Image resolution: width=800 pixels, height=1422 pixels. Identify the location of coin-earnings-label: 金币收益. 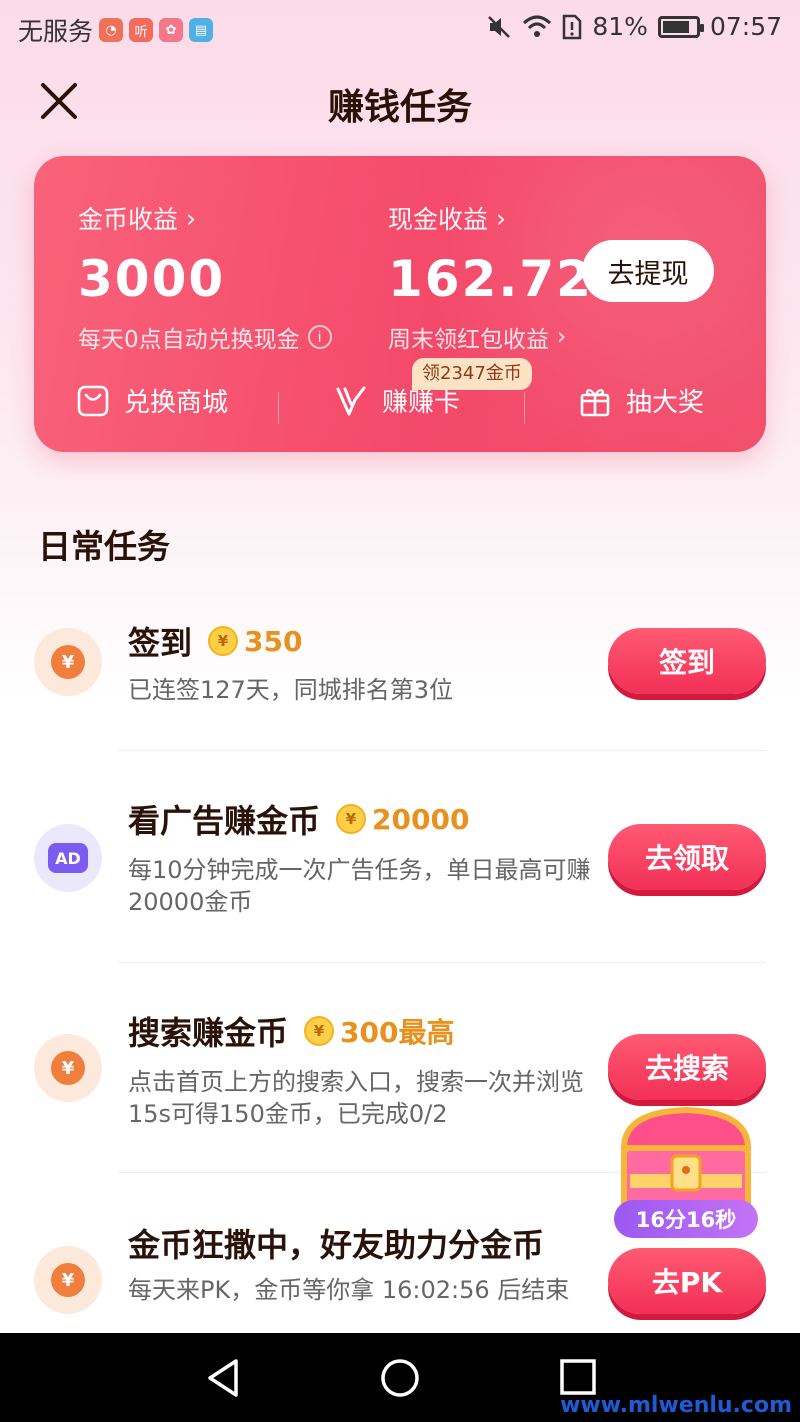
(128, 219).